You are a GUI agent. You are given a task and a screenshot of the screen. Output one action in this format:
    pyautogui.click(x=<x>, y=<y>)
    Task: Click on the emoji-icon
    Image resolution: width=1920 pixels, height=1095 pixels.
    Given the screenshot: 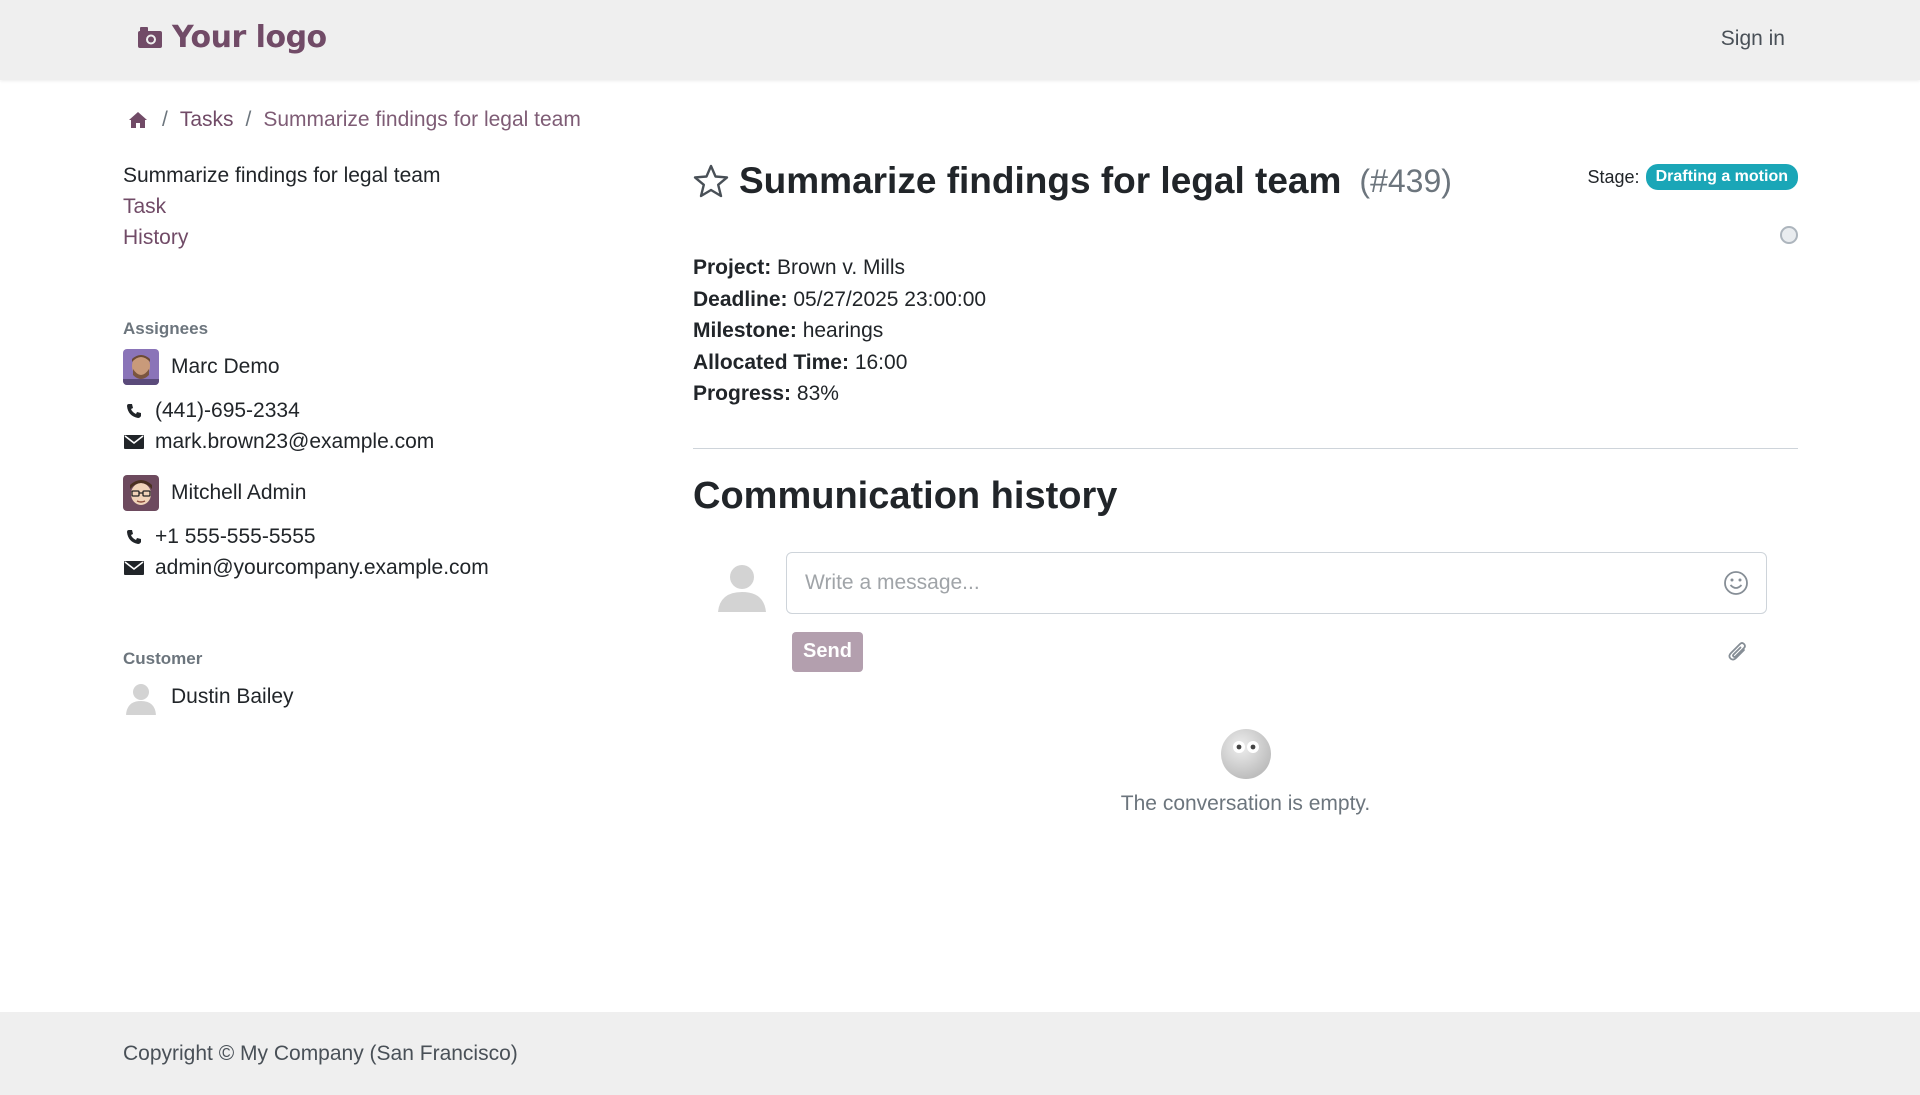 What is the action you would take?
    pyautogui.click(x=1736, y=583)
    